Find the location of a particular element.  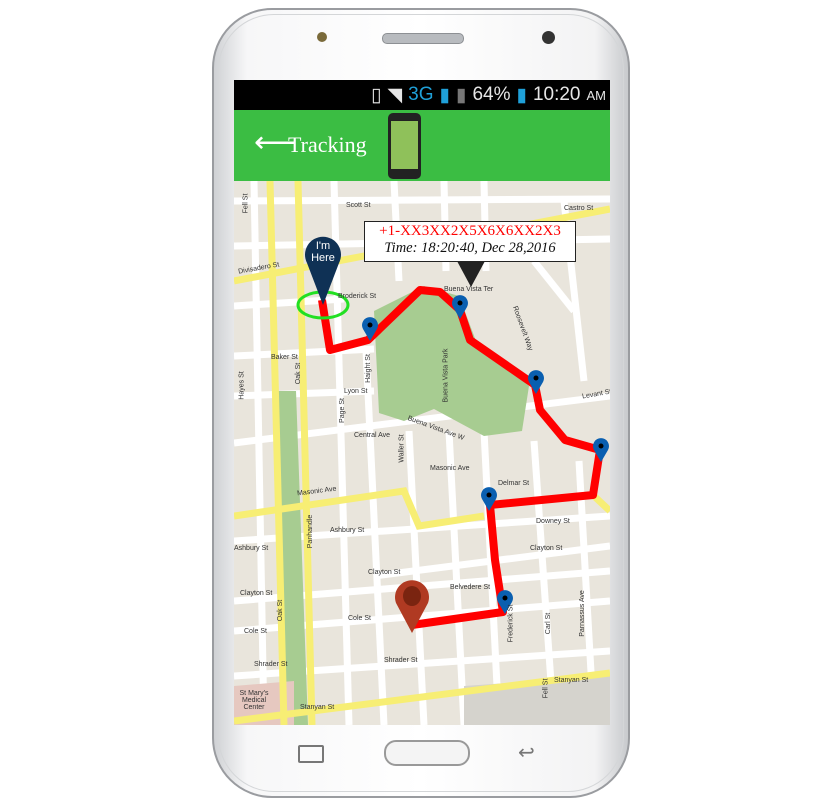

rotate-icon: ▯ is located at coordinates (376, 95).